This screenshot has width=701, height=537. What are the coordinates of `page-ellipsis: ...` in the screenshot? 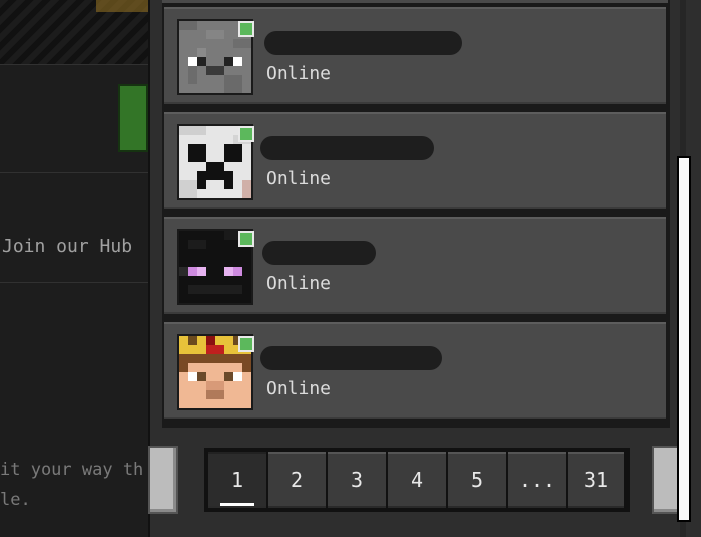 It's located at (537, 480).